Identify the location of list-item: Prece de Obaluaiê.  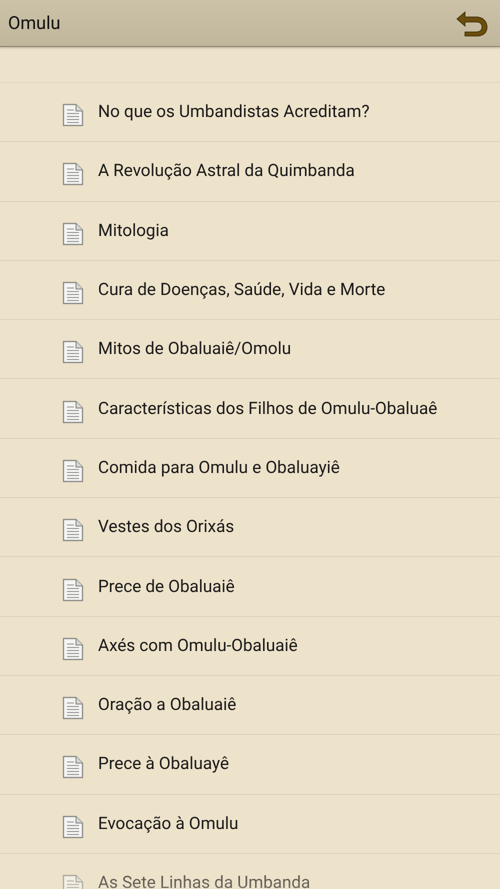
(250, 587).